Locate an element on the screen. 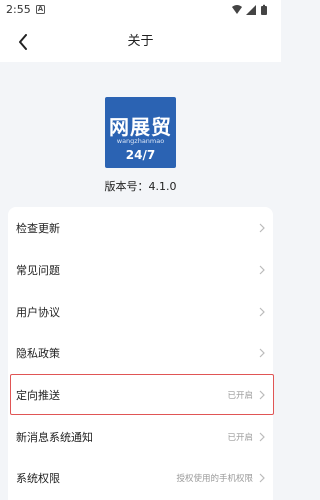  settings-item-check-update: 检查更新 is located at coordinates (140, 227).